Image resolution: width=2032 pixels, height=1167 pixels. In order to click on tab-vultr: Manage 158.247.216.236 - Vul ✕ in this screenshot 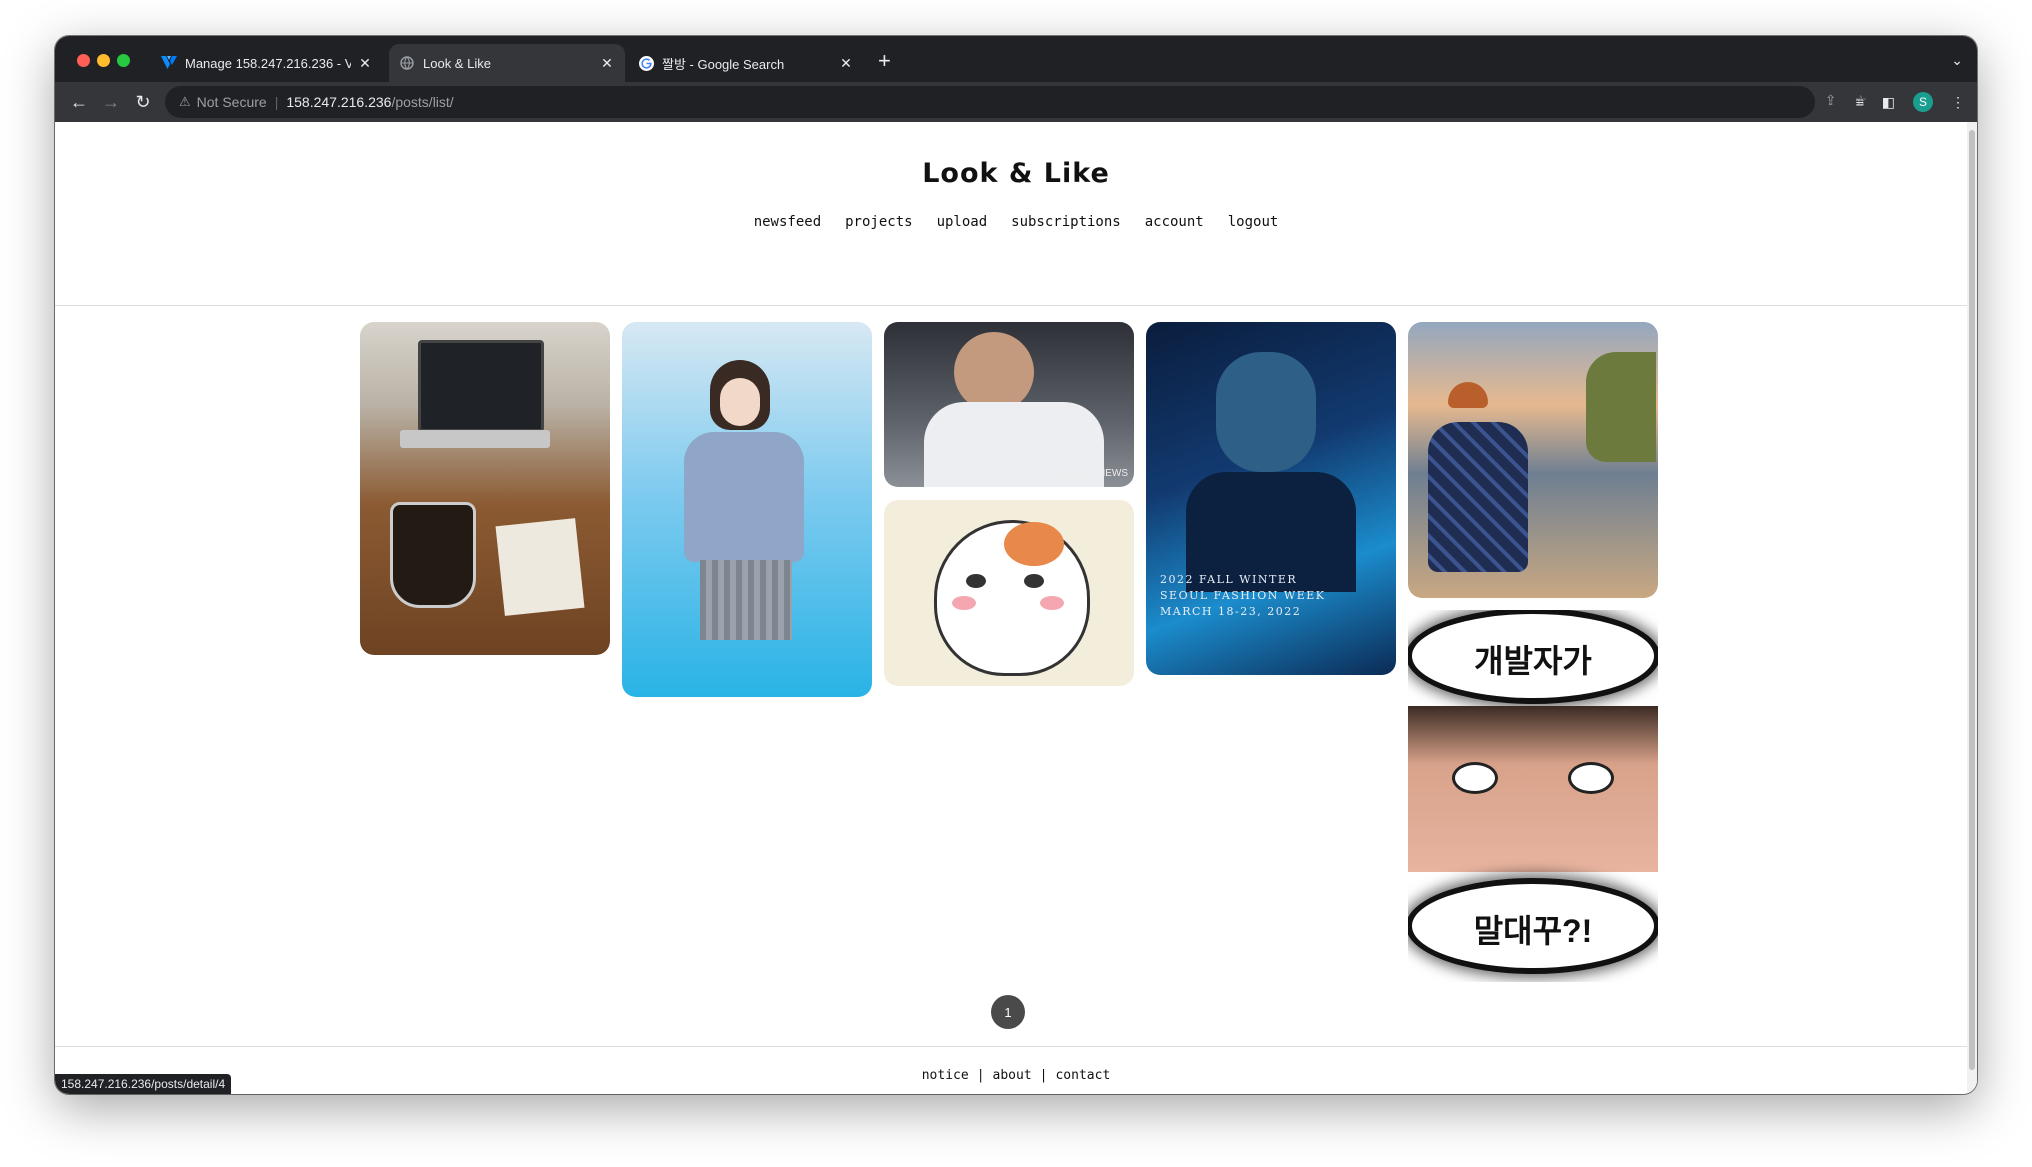, I will do `click(267, 63)`.